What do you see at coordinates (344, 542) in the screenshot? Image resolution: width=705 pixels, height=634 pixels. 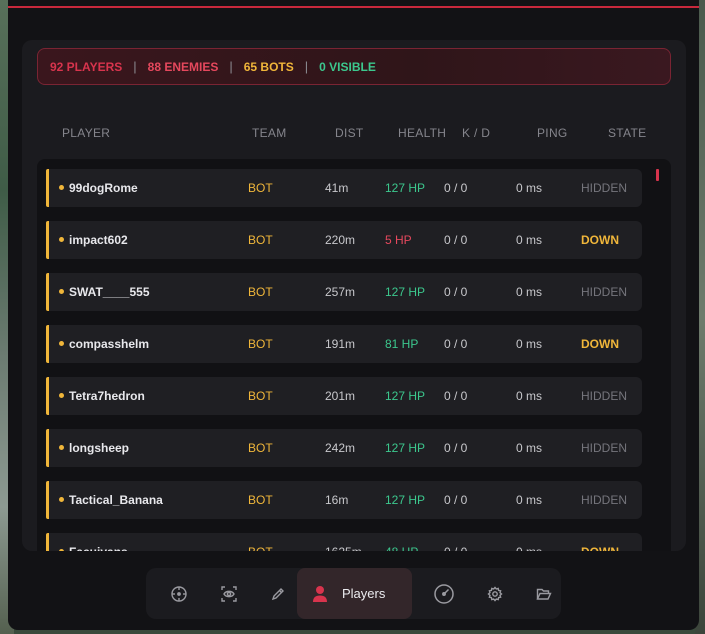 I see `table-row: Facuivans BOT 1625m 48 HP 0 / 0 0 ms DOWN` at bounding box center [344, 542].